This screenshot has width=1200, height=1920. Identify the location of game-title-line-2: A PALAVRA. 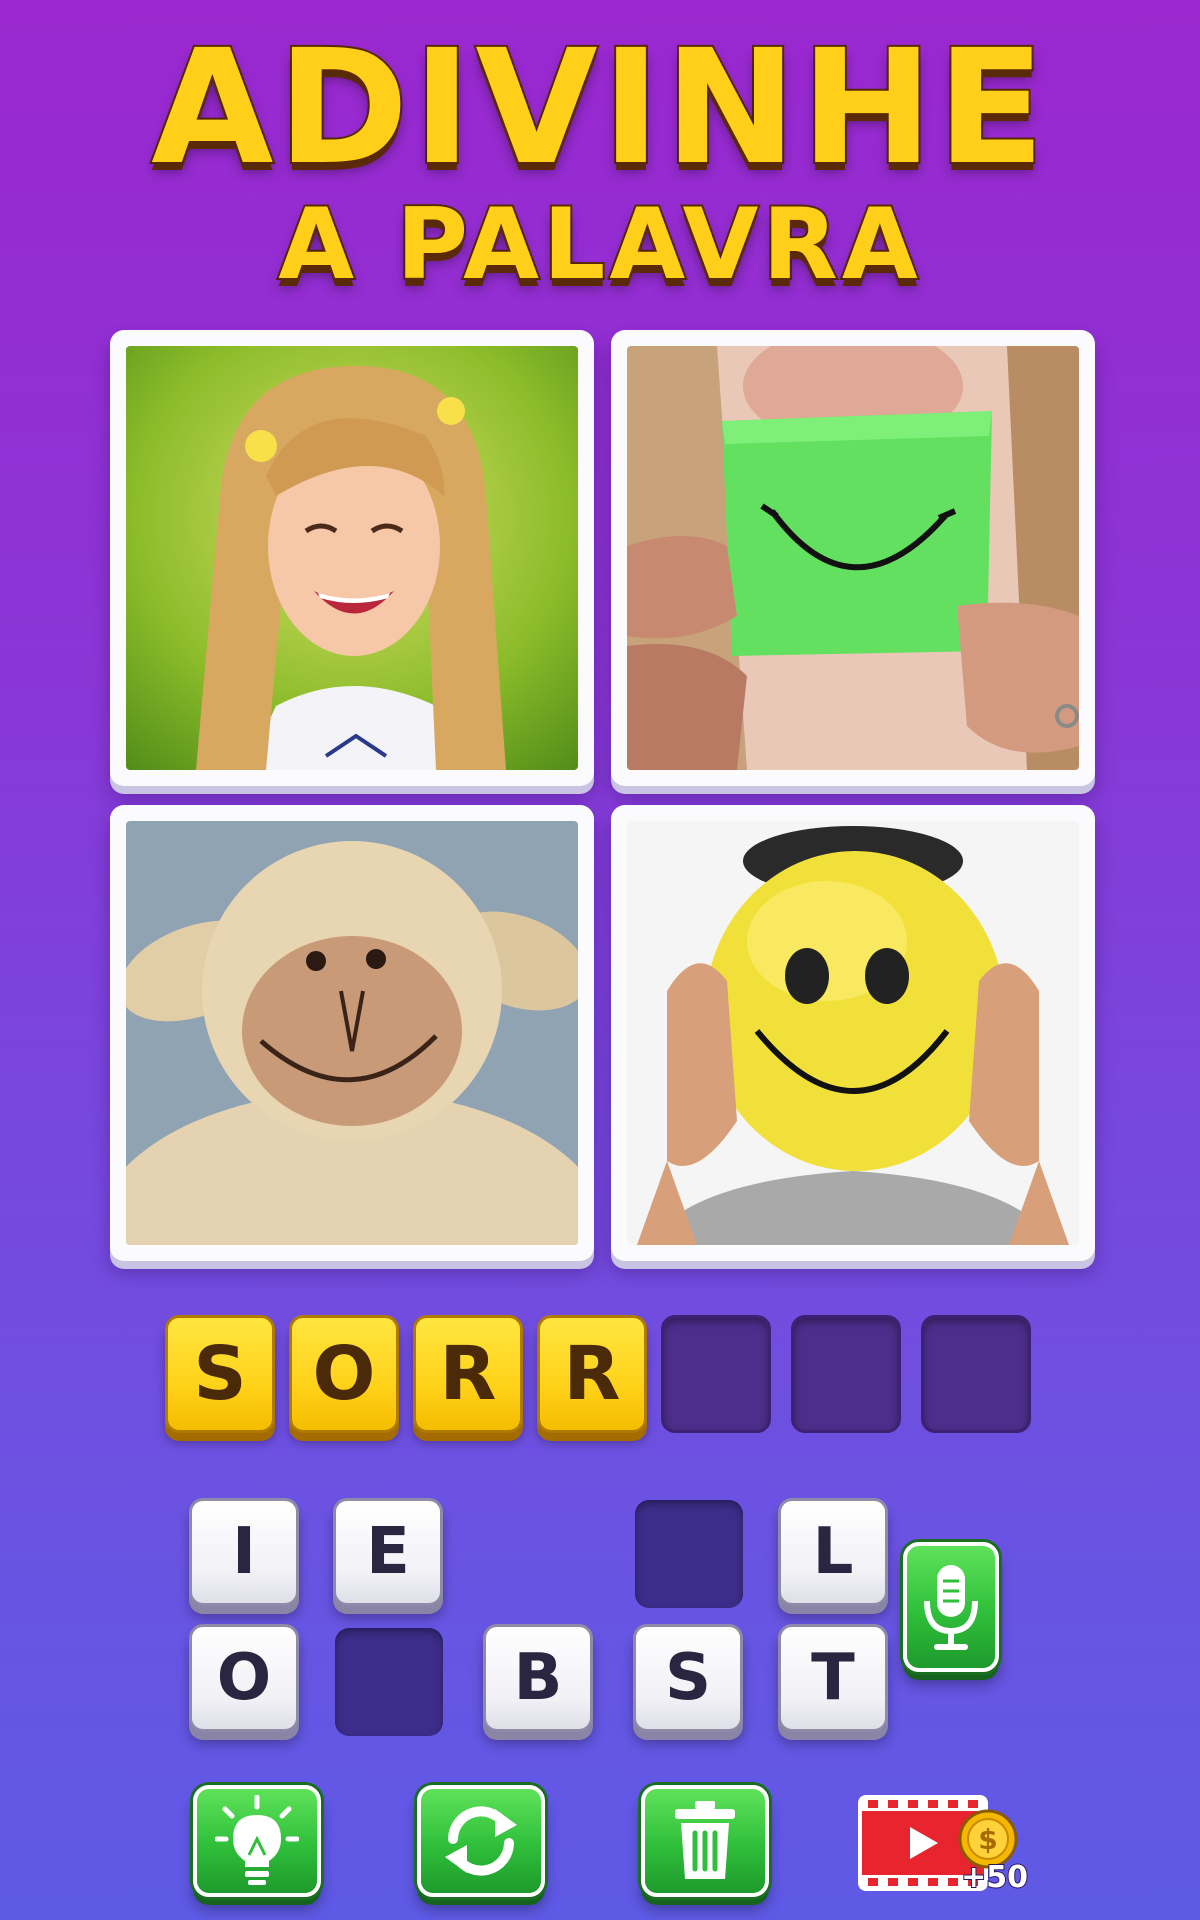
(599, 245).